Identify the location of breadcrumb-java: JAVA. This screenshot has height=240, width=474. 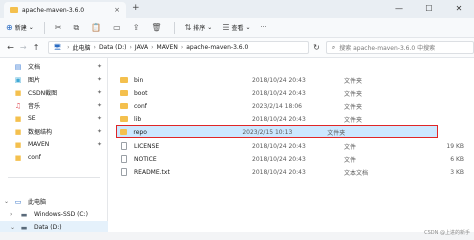
(141, 47).